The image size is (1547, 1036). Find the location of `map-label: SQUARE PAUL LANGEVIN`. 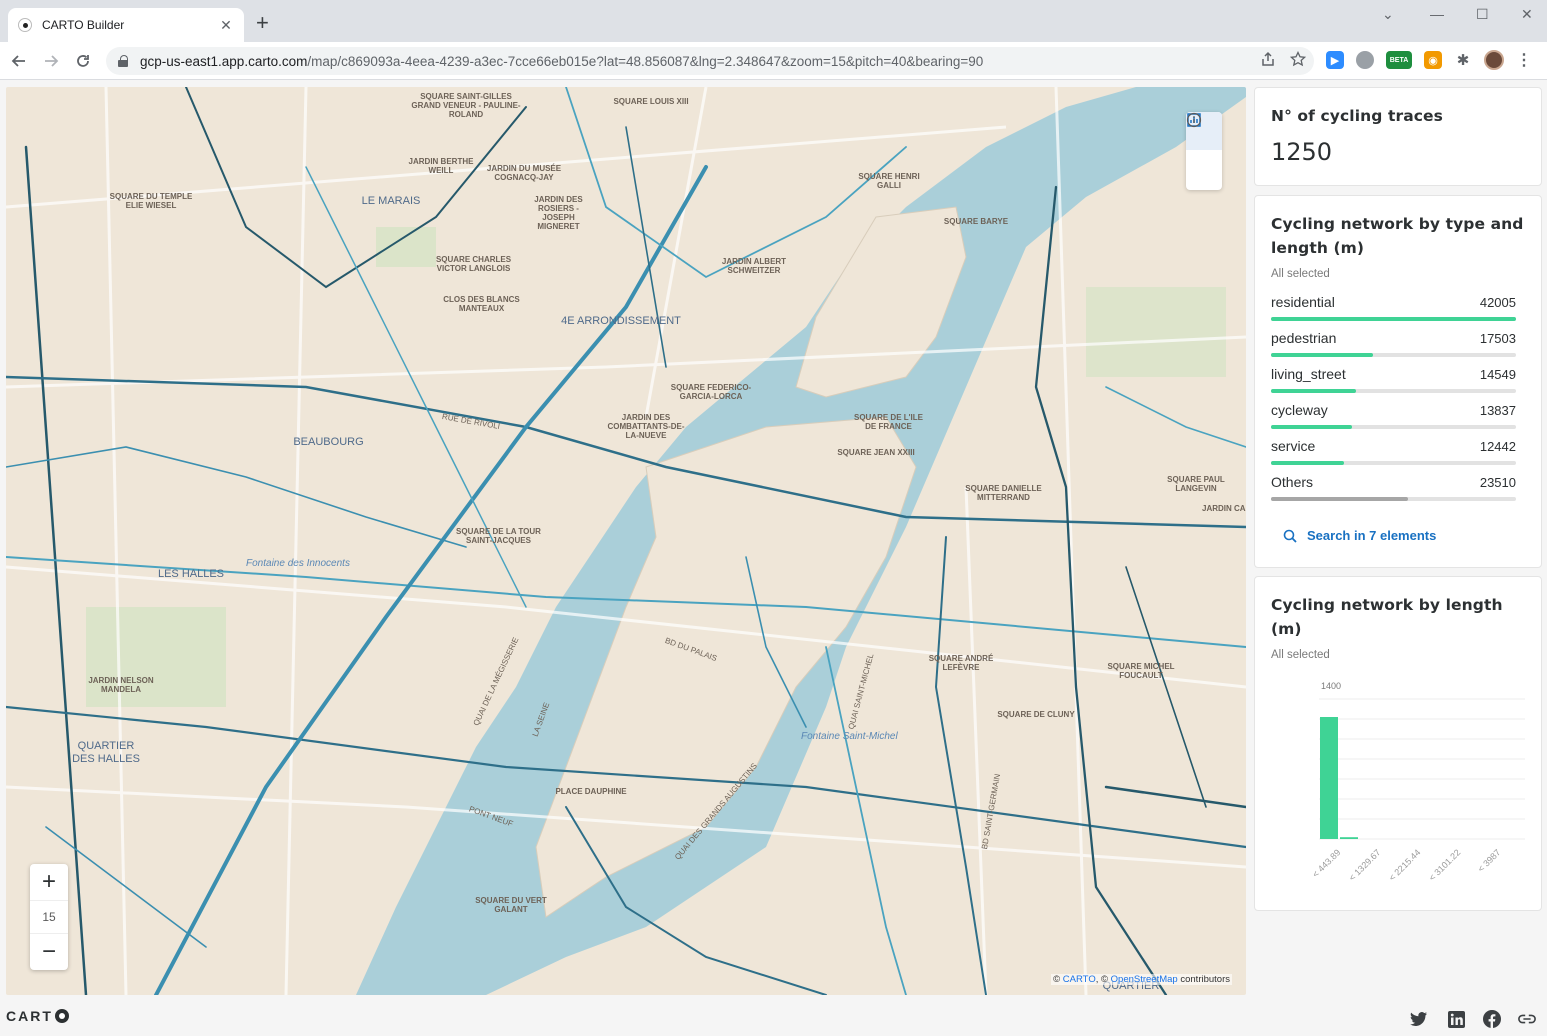

map-label: SQUARE PAUL LANGEVIN is located at coordinates (1196, 484).